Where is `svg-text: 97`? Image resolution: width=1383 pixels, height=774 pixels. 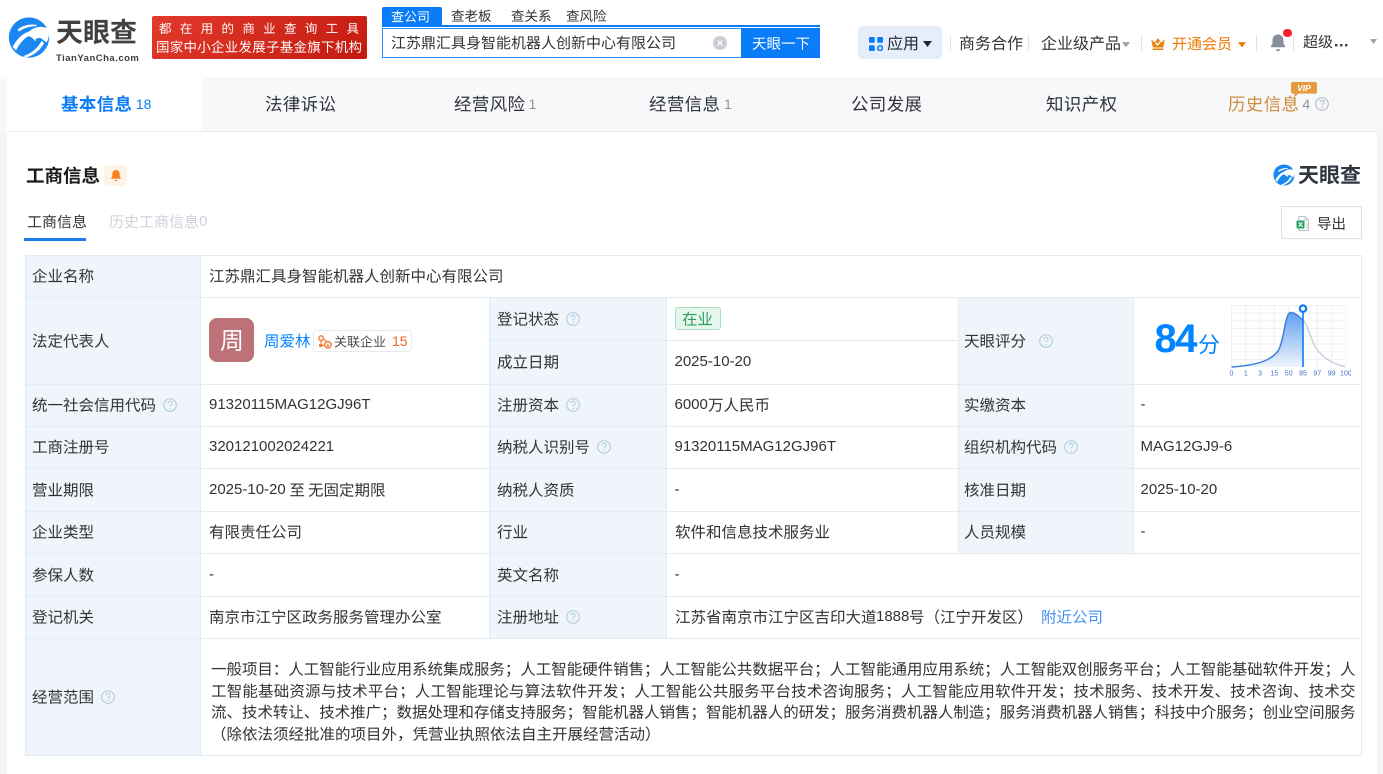
svg-text: 97 is located at coordinates (1317, 374).